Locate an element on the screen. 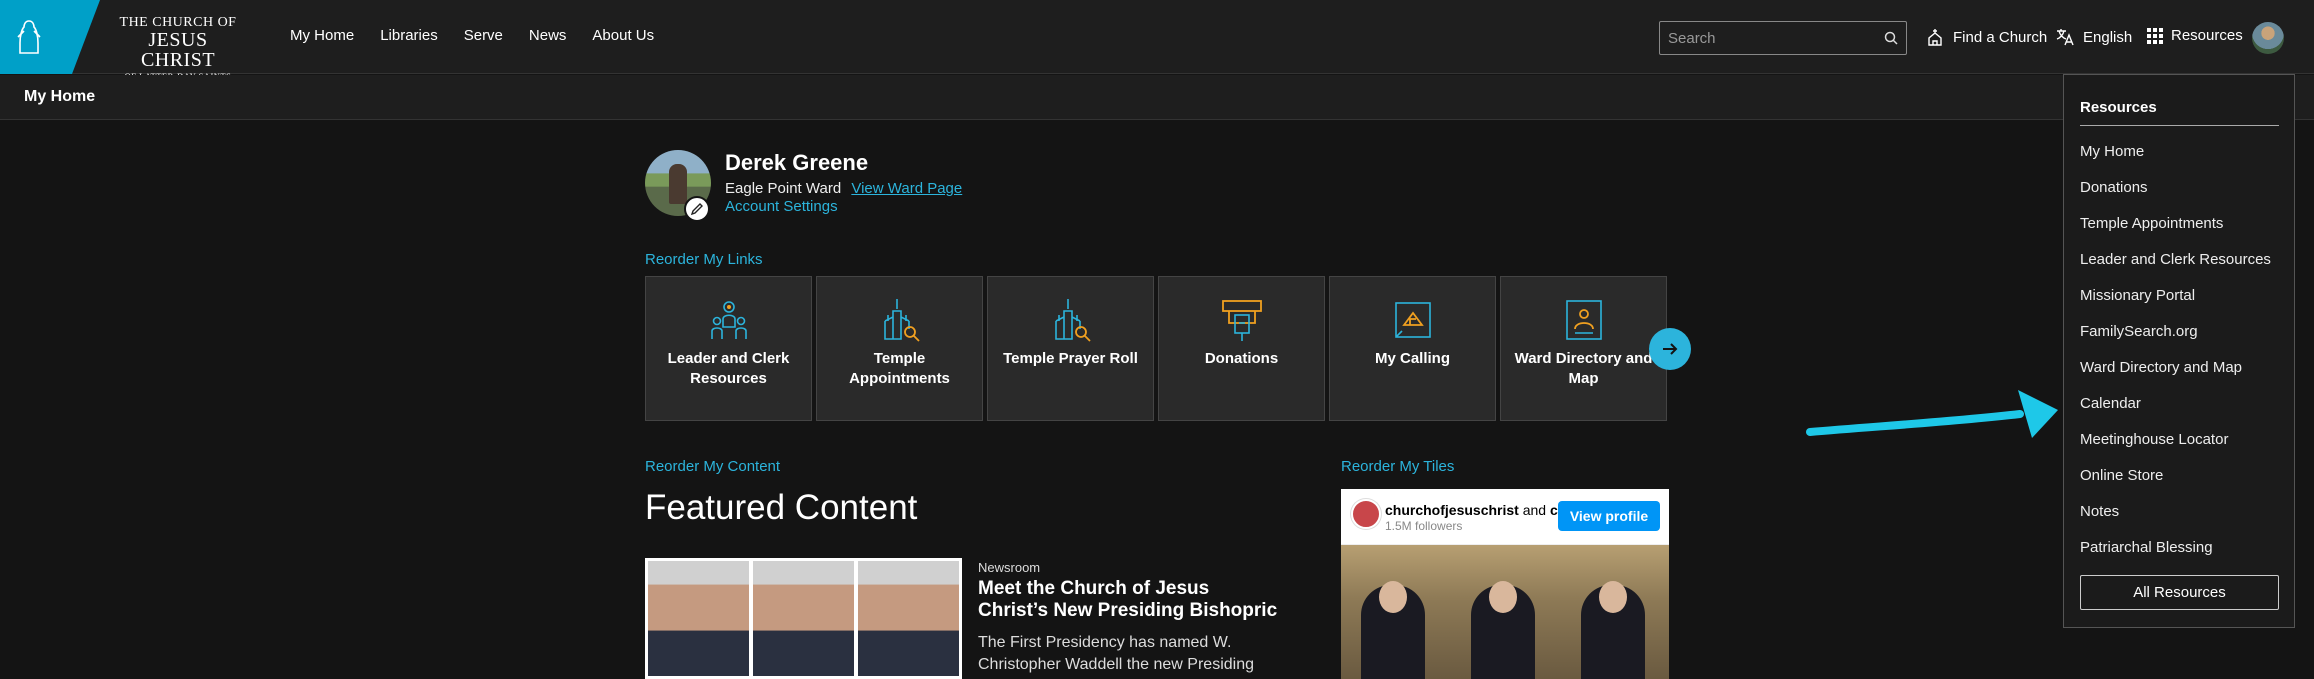 This screenshot has height=679, width=2314. search-box is located at coordinates (1783, 38).